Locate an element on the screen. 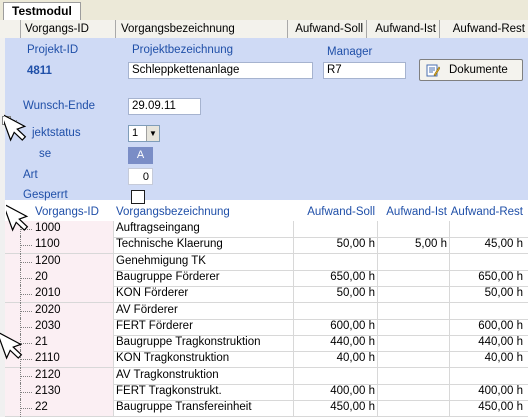 The width and height of the screenshot is (528, 417). subheader-aufwand-ist: Aufwand-Ist is located at coordinates (411, 212).